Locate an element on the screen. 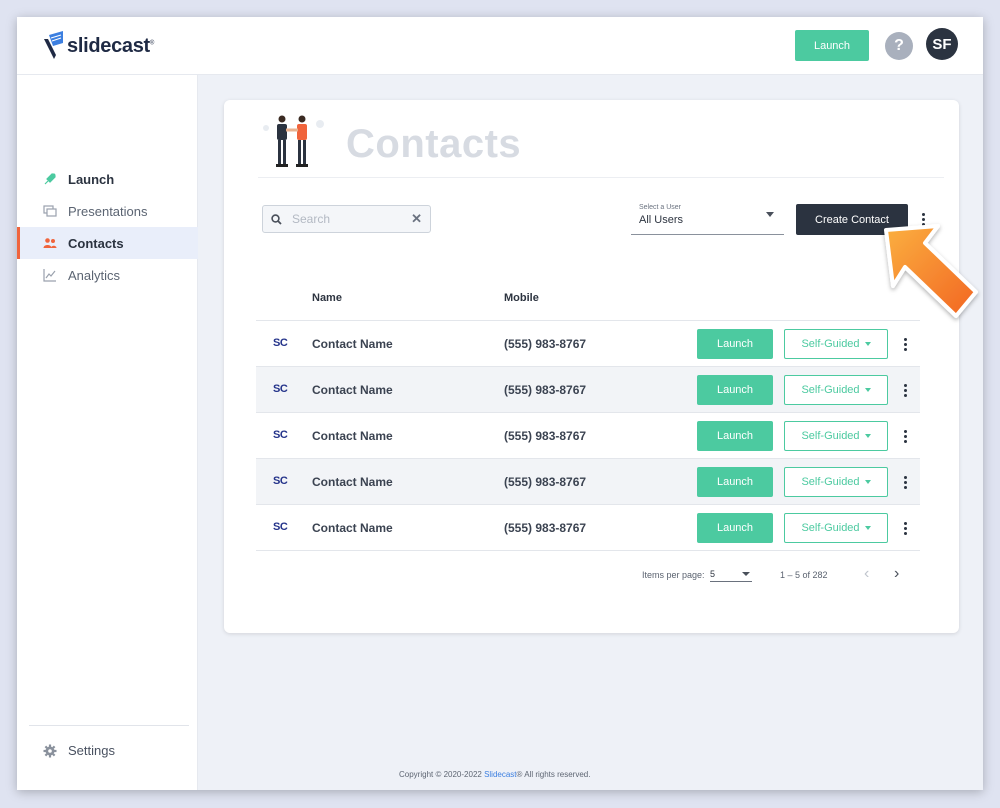 The height and width of the screenshot is (808, 1000). sidebar-item-launch: Launch is located at coordinates (107, 179).